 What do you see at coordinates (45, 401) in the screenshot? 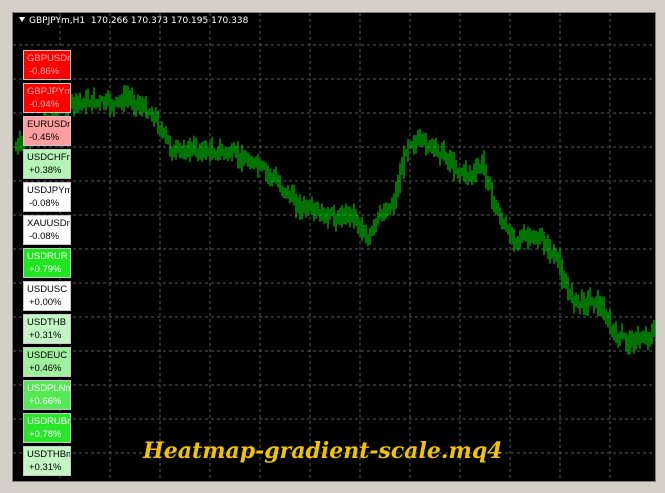
I see `tile-change: +0.66%` at bounding box center [45, 401].